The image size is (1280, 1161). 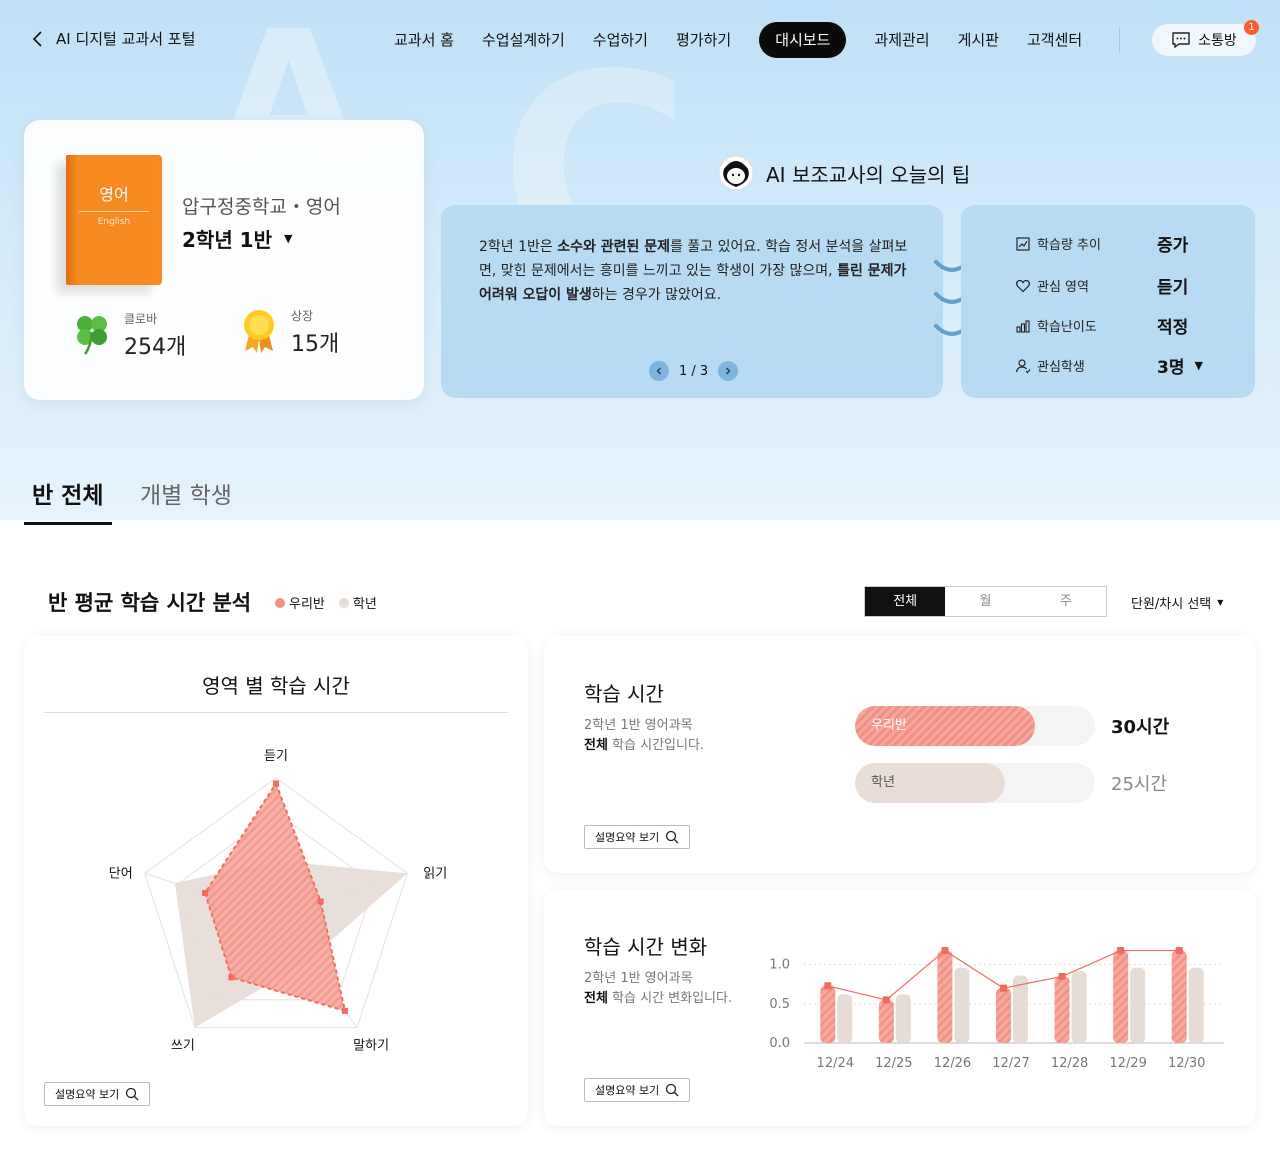 I want to click on class-selector: 2학년 1반 ▼, so click(x=237, y=238).